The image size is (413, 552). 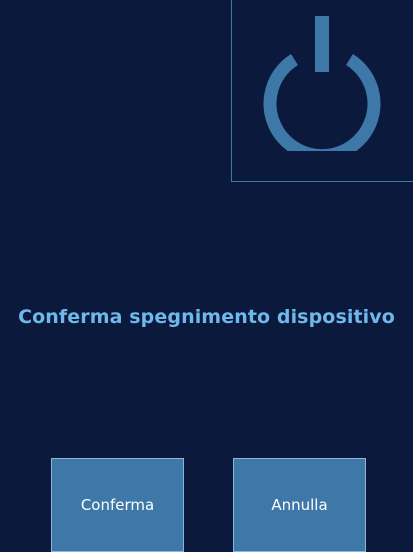 What do you see at coordinates (322, 83) in the screenshot?
I see `power-icon` at bounding box center [322, 83].